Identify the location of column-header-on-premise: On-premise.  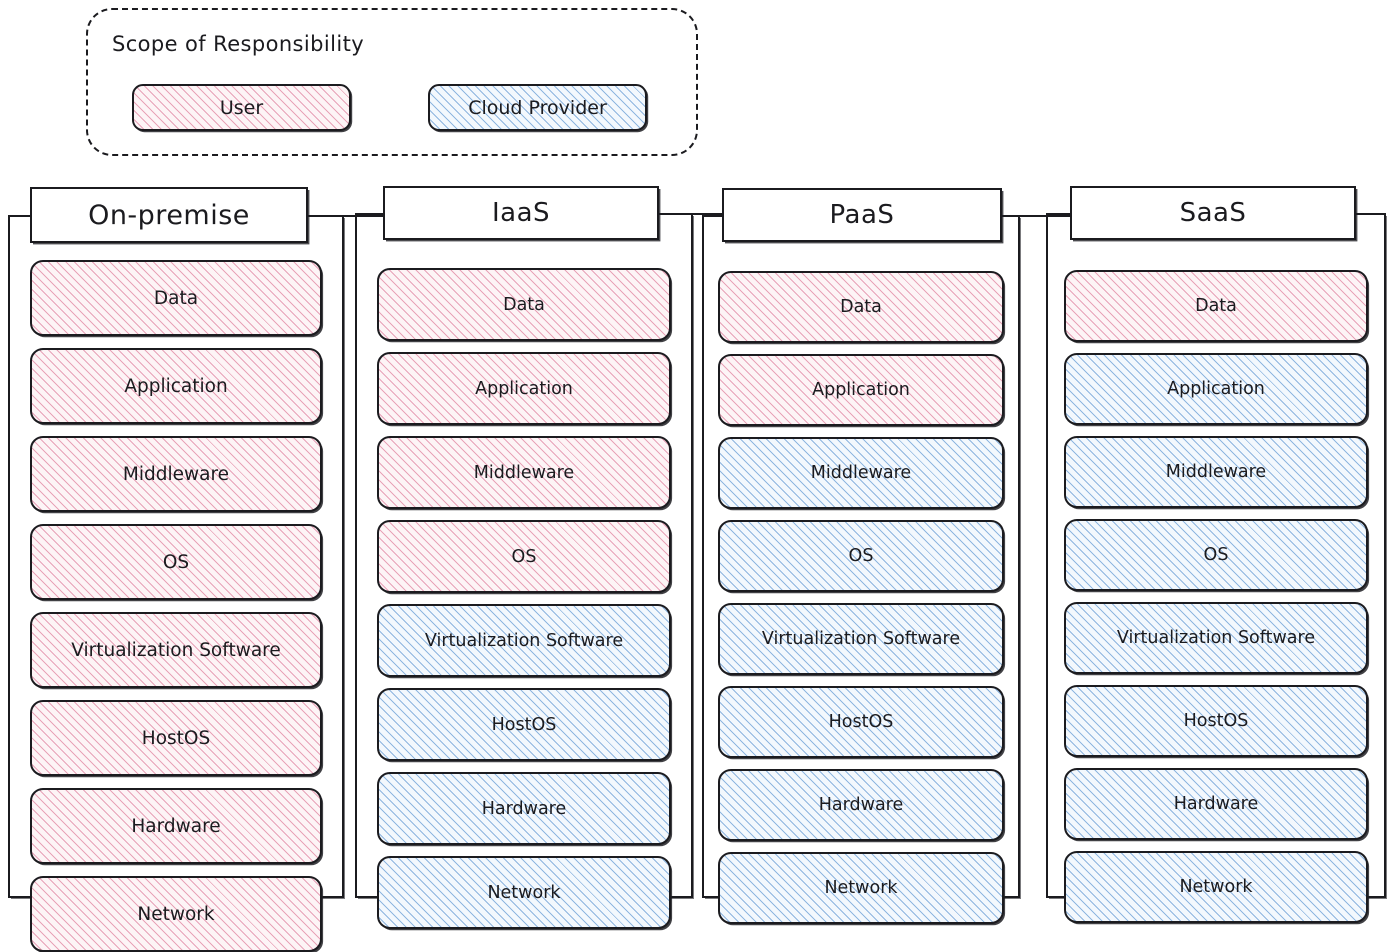
(169, 215).